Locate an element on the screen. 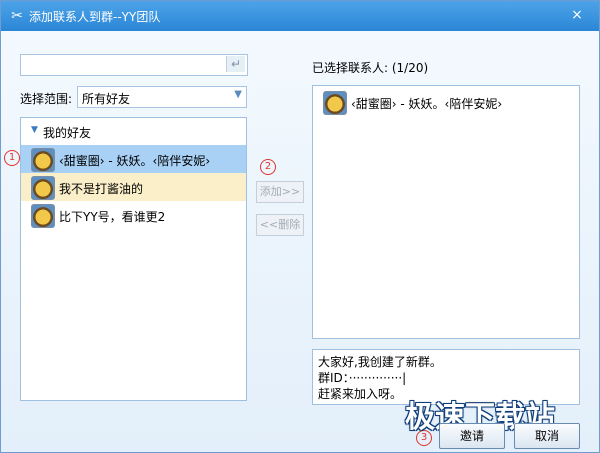  scope-dropdown: 所有好友 ▼ is located at coordinates (162, 97).